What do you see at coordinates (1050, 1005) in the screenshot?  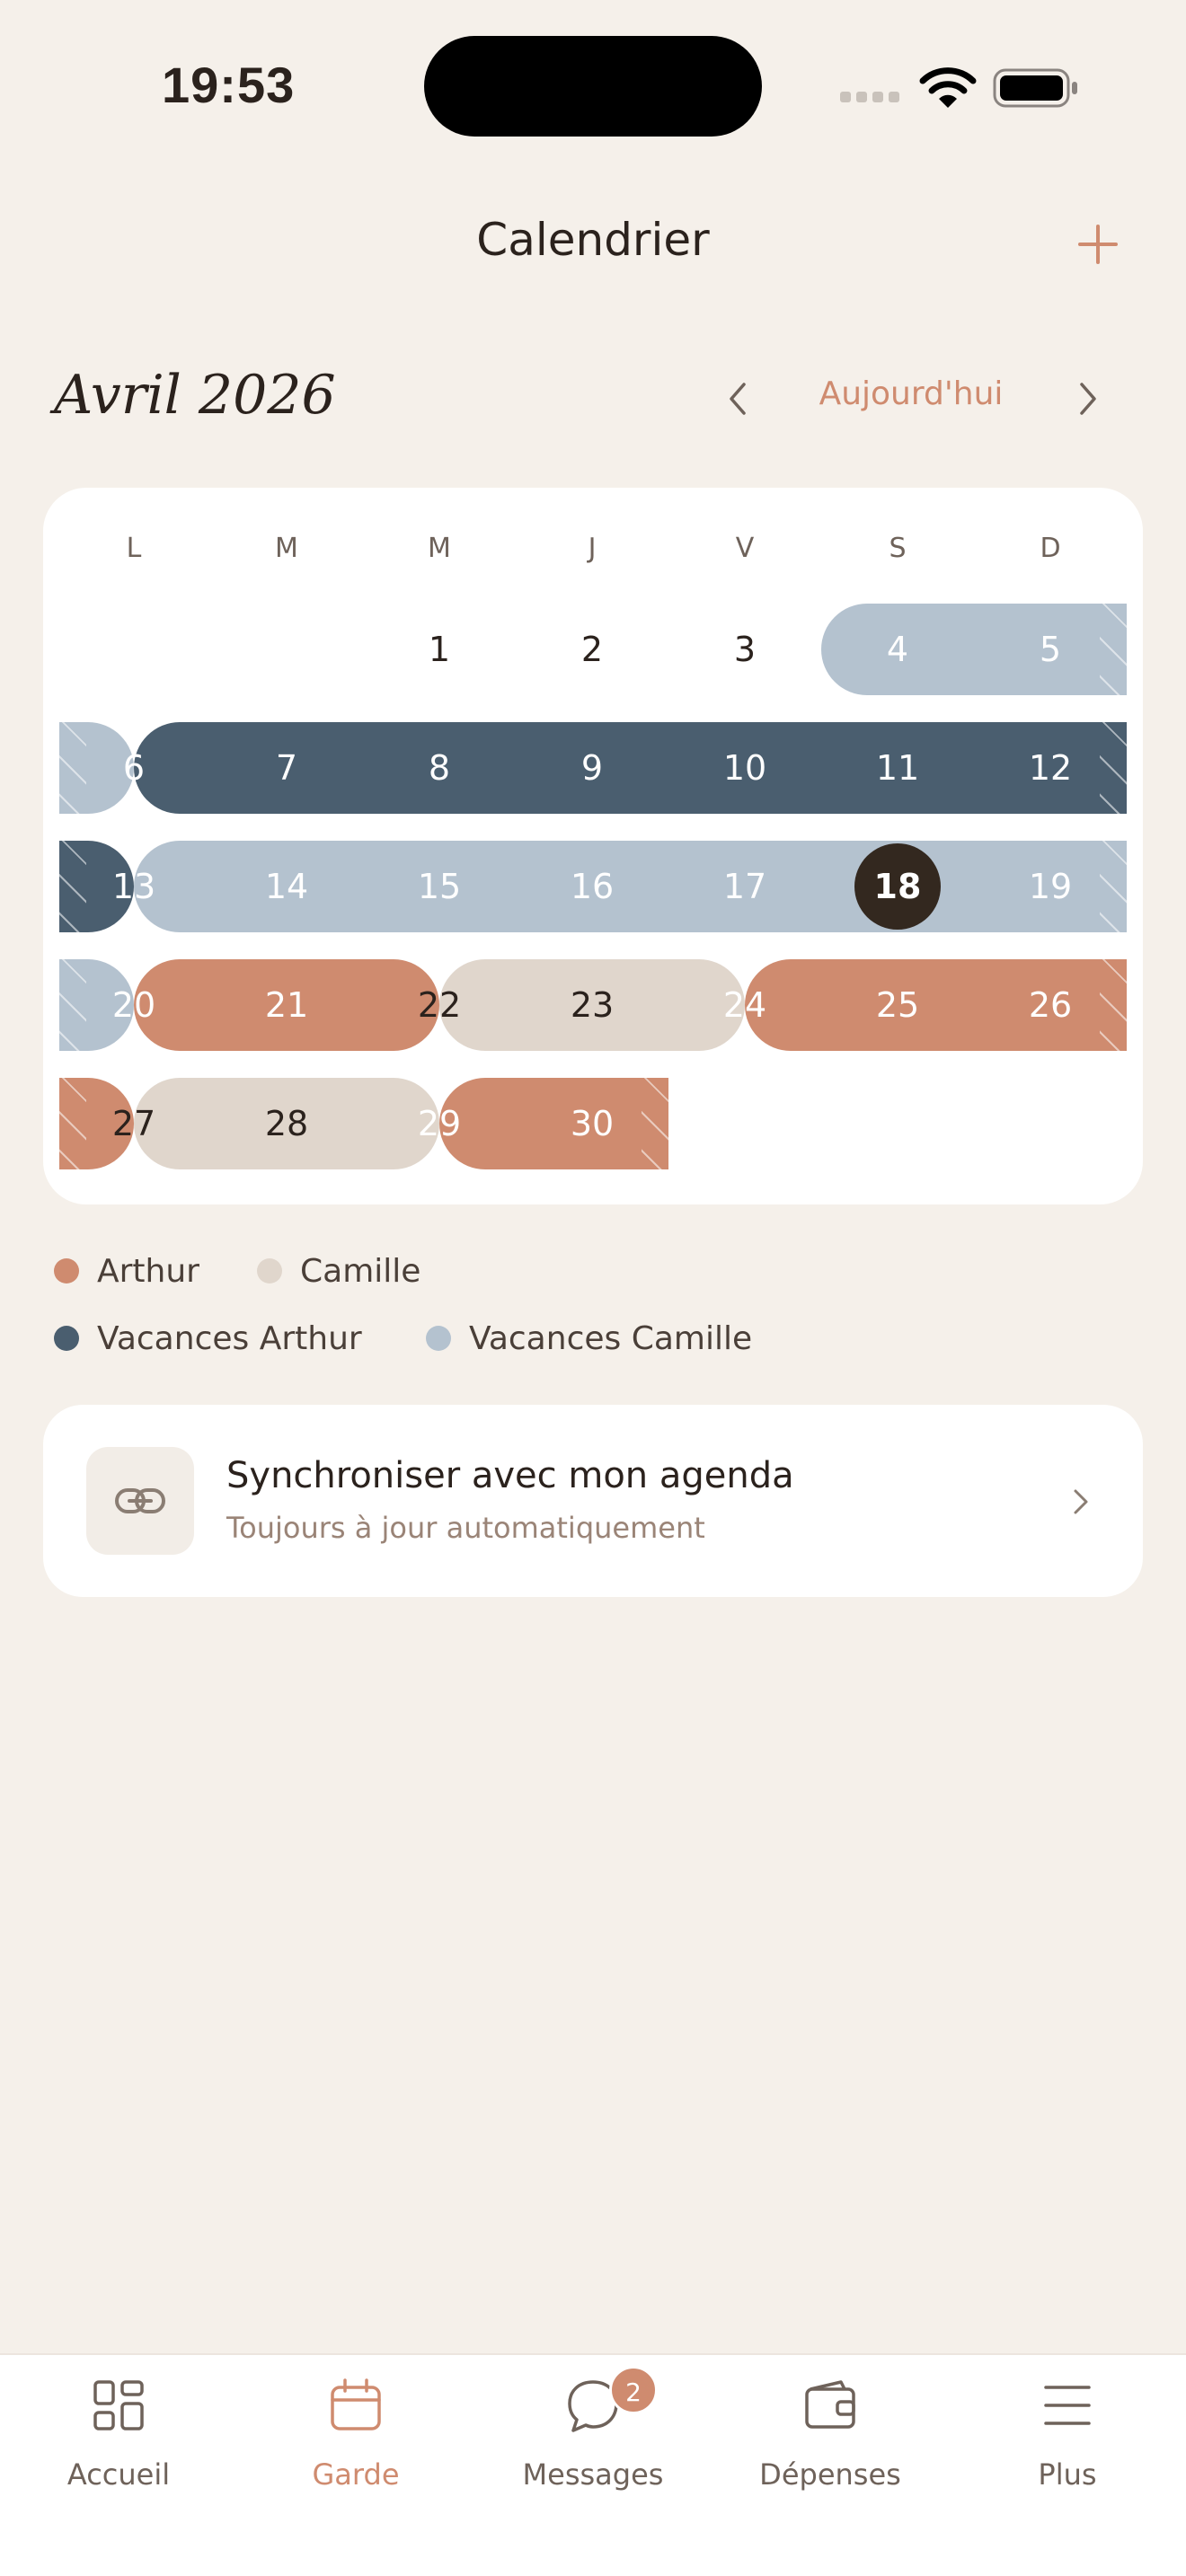 I see `calendar-day: 26` at bounding box center [1050, 1005].